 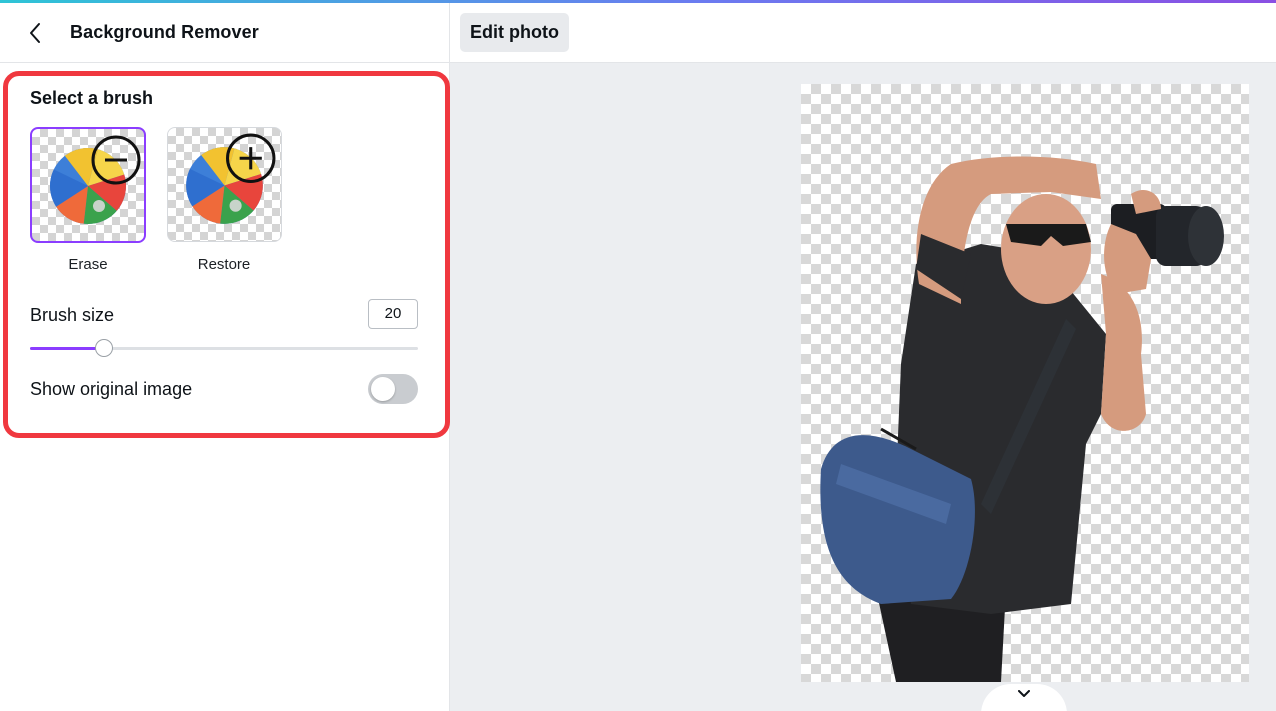 I want to click on erase-brush-button, so click(x=88, y=185).